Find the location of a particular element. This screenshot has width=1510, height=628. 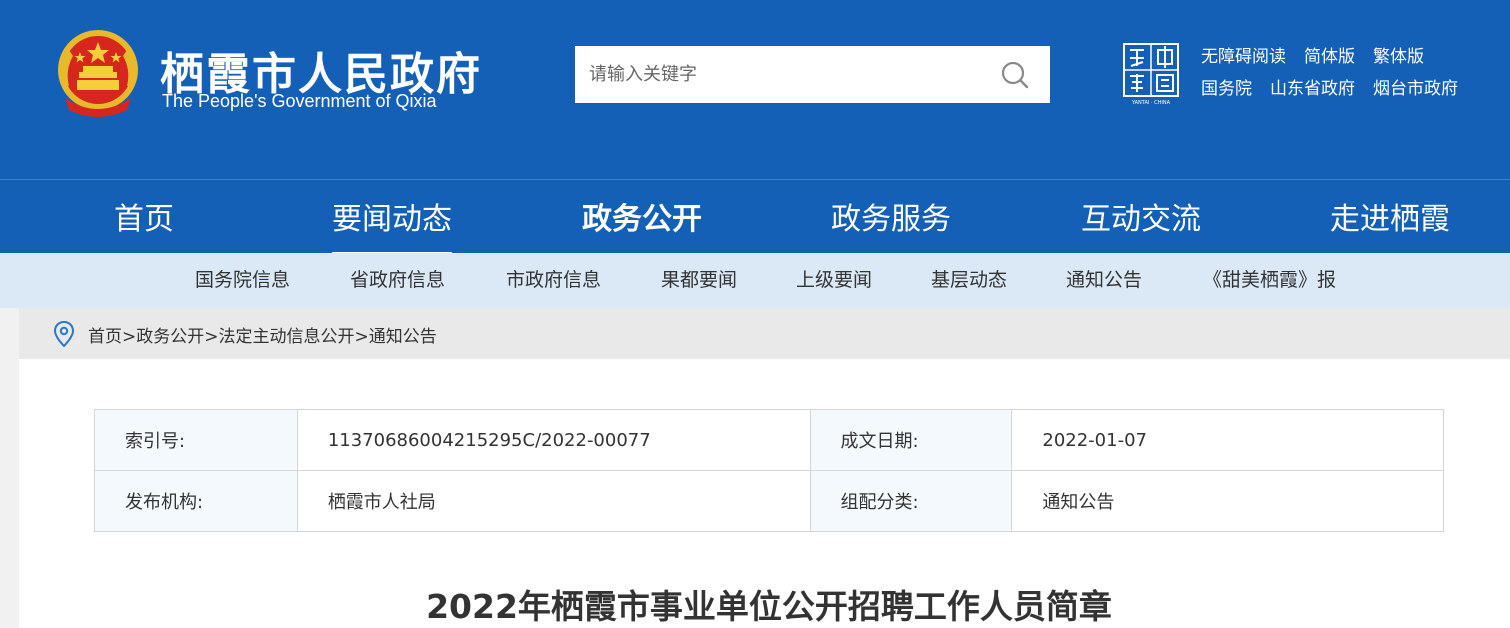

publisher-label: 发布机构: is located at coordinates (196, 501).